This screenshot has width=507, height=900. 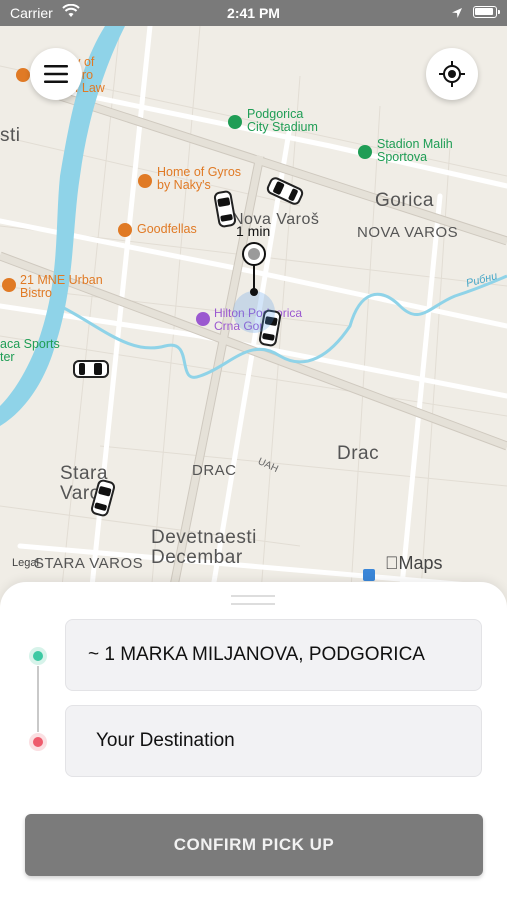 I want to click on recenter-location-button, so click(x=452, y=74).